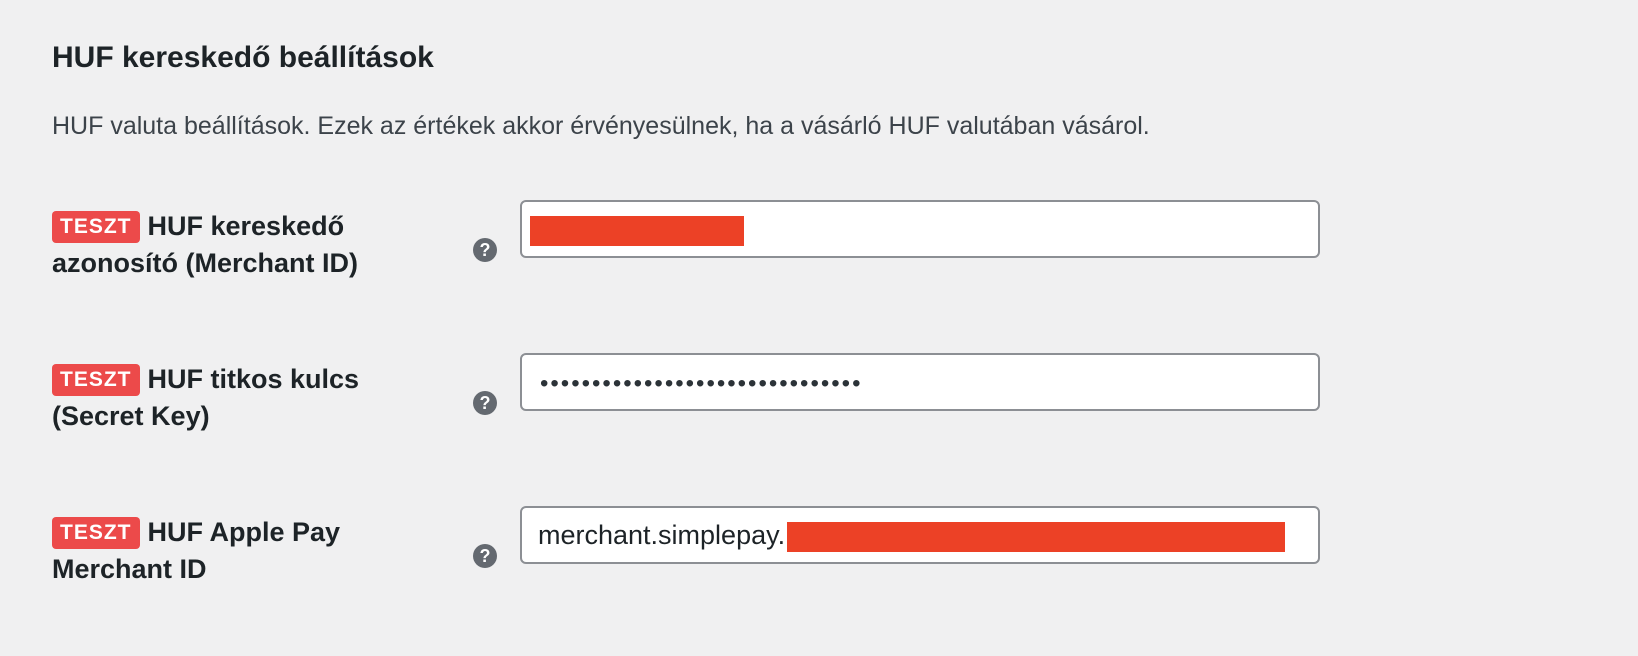 The image size is (1638, 656). Describe the element at coordinates (252, 551) in the screenshot. I see `apple-pay-merchant-id-label: TESZT HUF Apple Pay Merchant ID` at that location.